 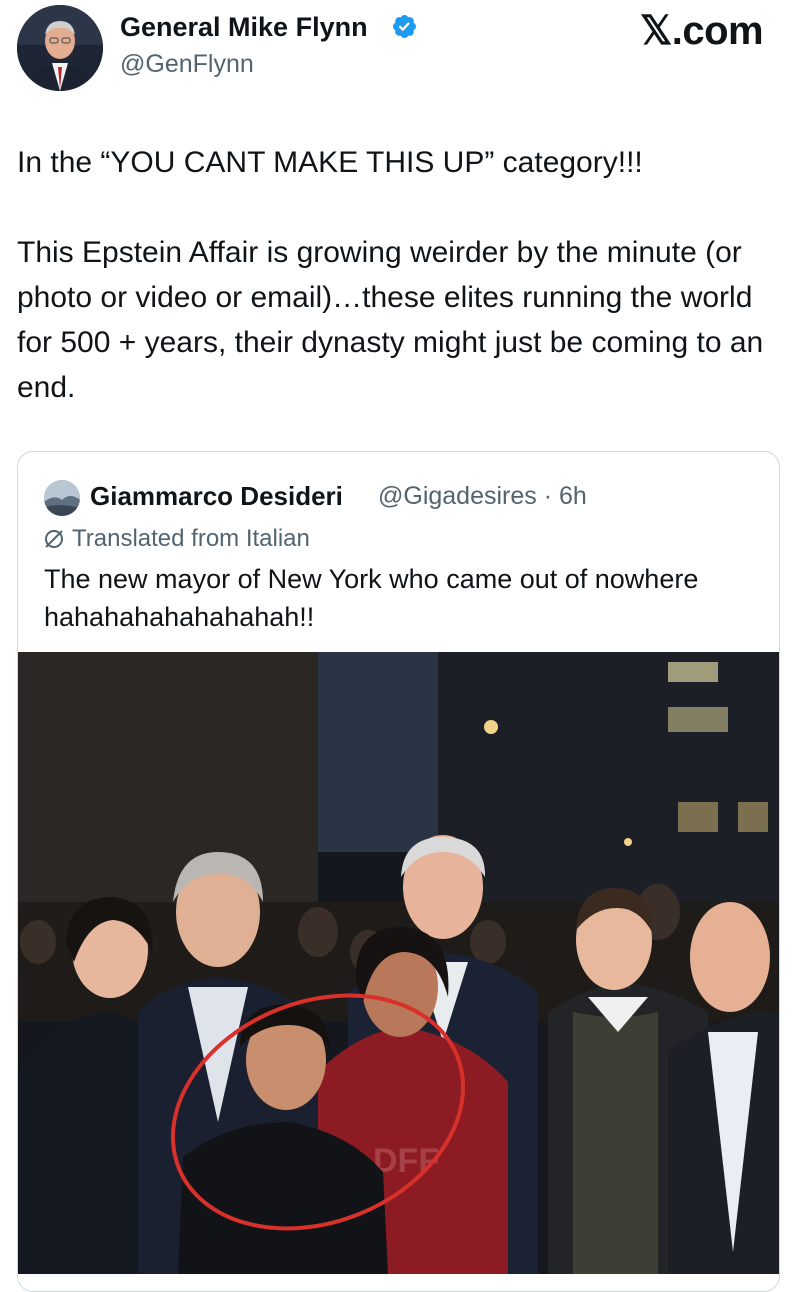 I want to click on quoted-author-meta: @Gigadesires · 6h, so click(x=482, y=496).